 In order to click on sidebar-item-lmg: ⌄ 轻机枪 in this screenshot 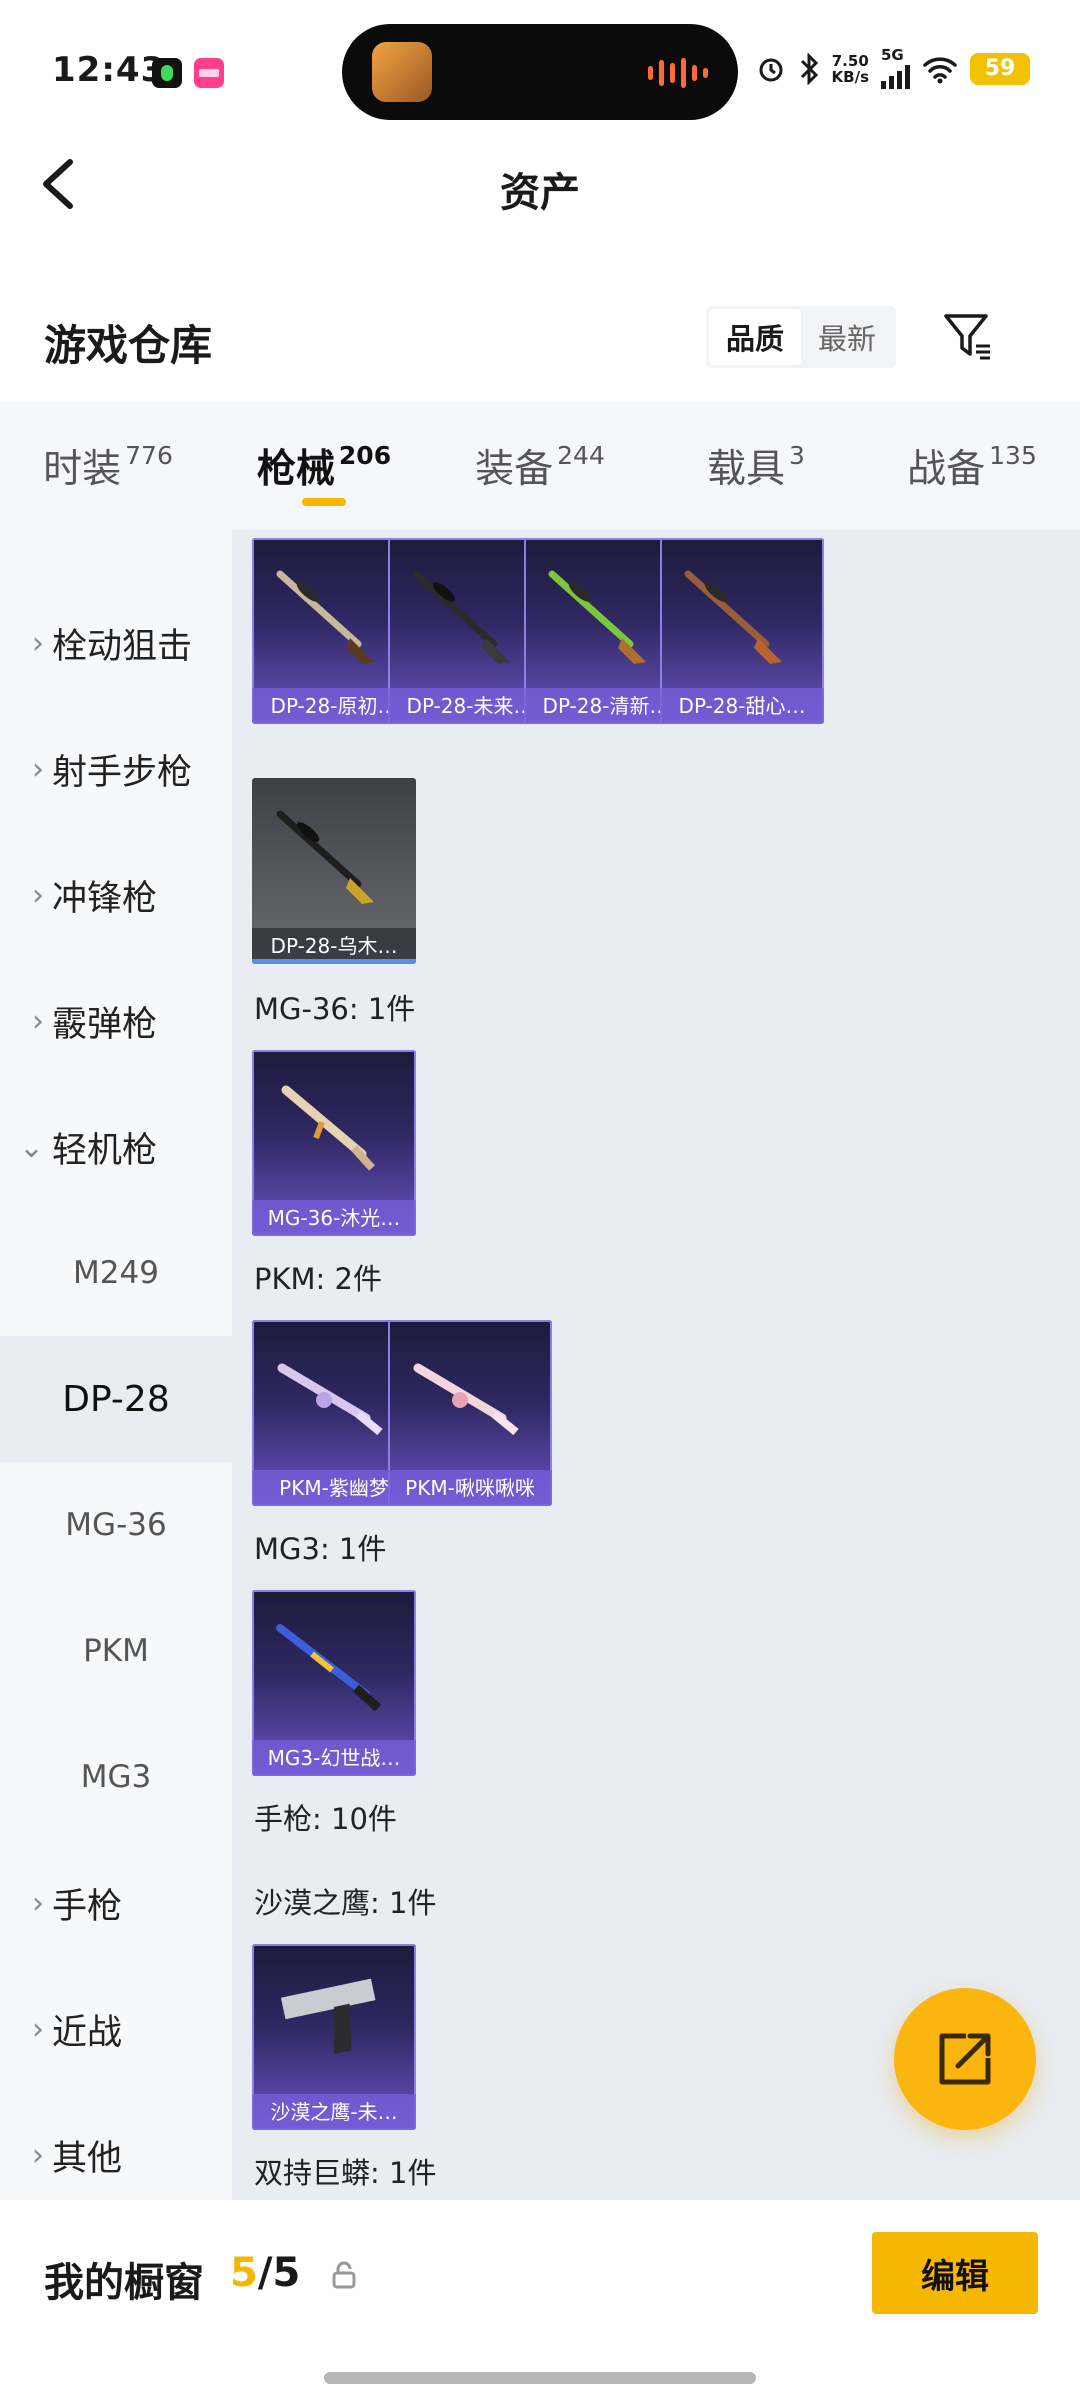, I will do `click(116, 1147)`.